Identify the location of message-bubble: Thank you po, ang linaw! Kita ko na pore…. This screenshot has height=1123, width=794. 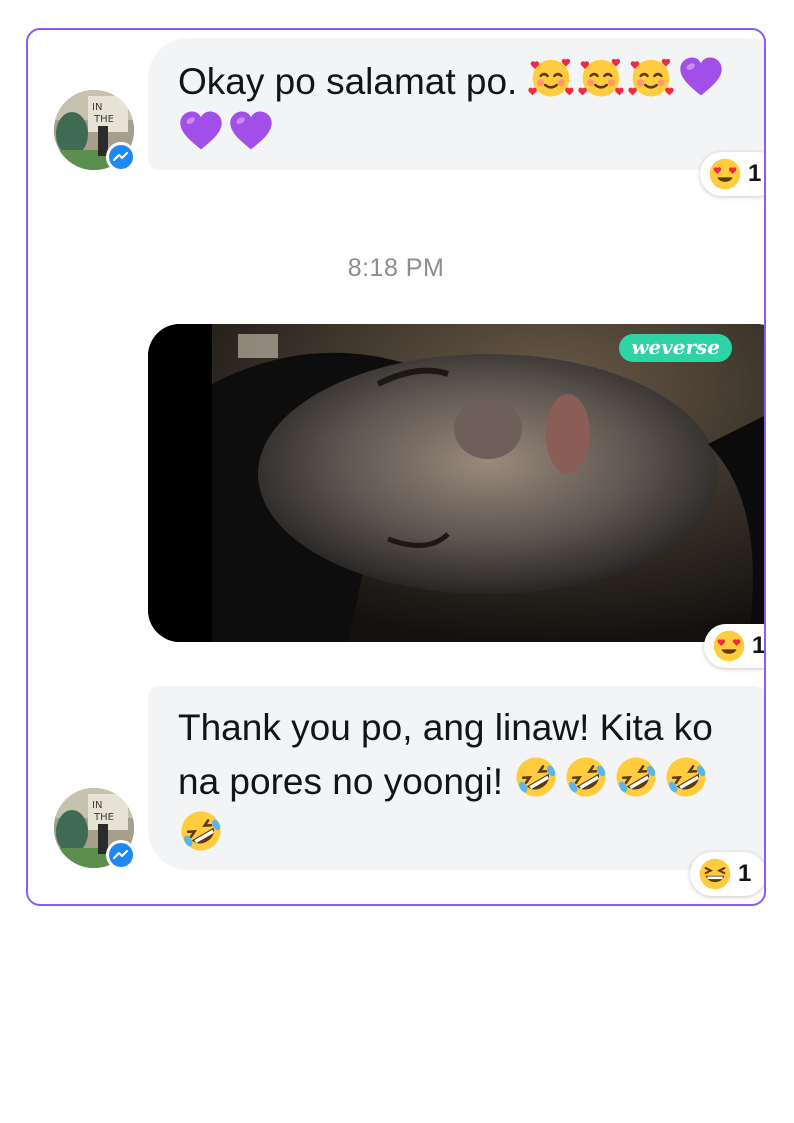
(456, 778).